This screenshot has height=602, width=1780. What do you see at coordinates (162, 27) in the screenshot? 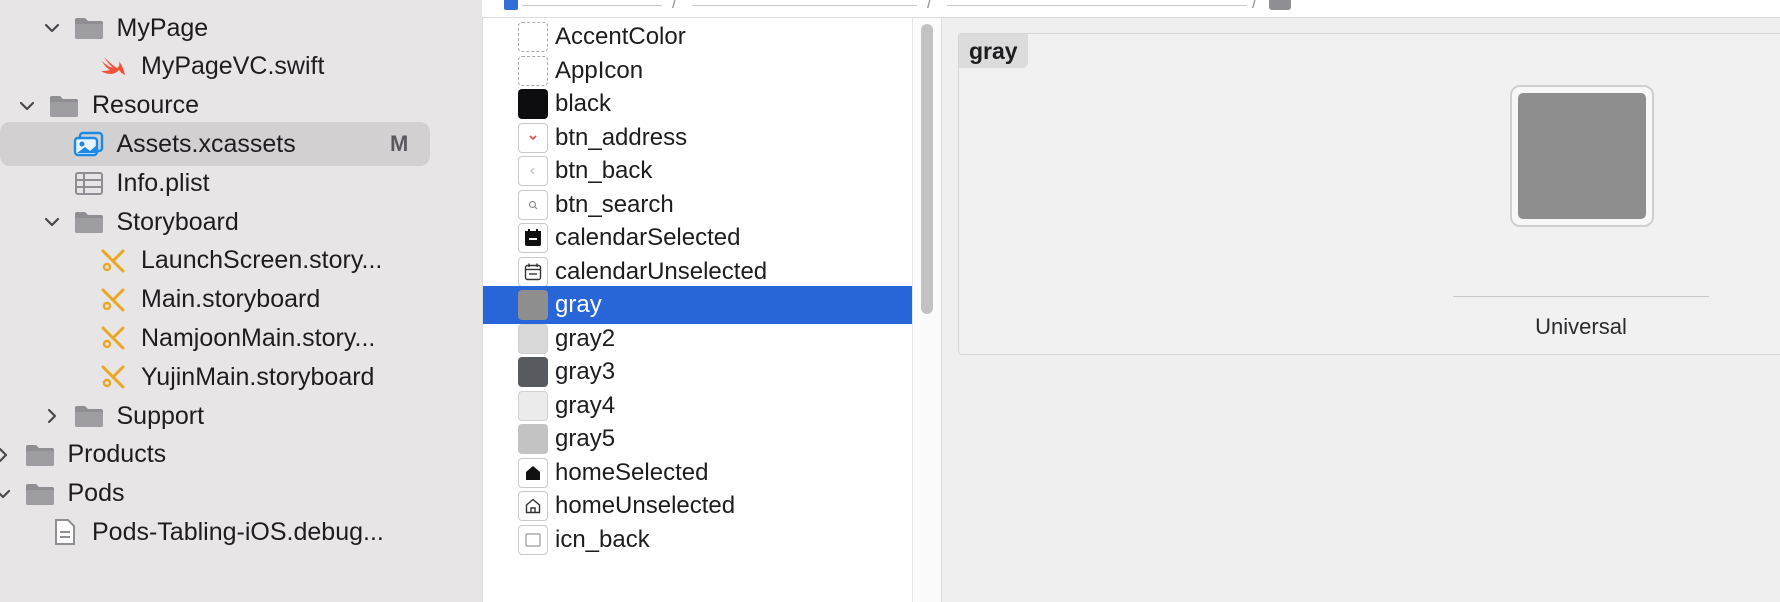
I see `navigator-item-label: MyPage` at bounding box center [162, 27].